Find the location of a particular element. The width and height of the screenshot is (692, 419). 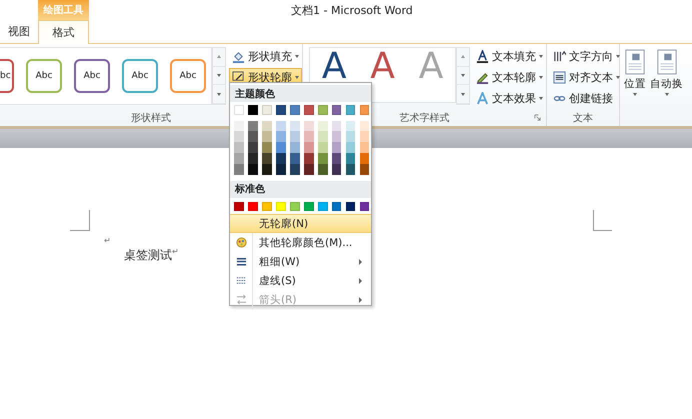

ribbon-command: 对齐文本 is located at coordinates (586, 77).